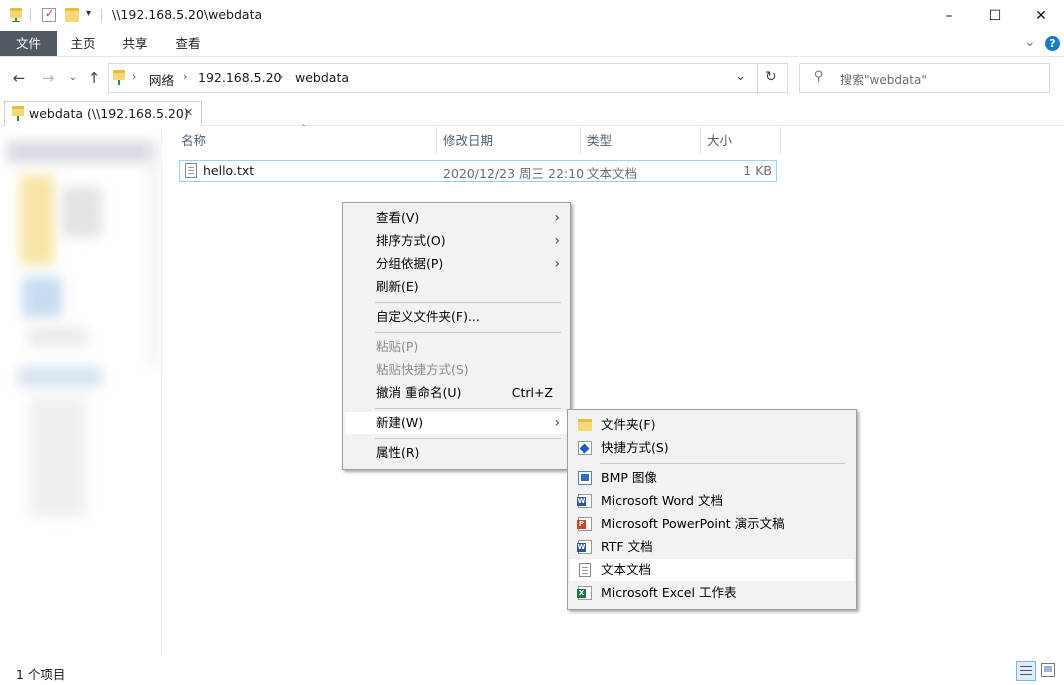 The width and height of the screenshot is (1064, 685). I want to click on rtf-document-icon: W, so click(584, 547).